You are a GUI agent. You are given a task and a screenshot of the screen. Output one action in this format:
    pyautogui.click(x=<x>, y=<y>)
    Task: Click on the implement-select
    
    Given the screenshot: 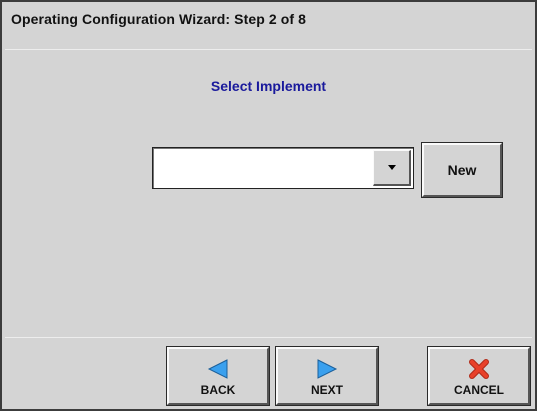 What is the action you would take?
    pyautogui.click(x=283, y=168)
    